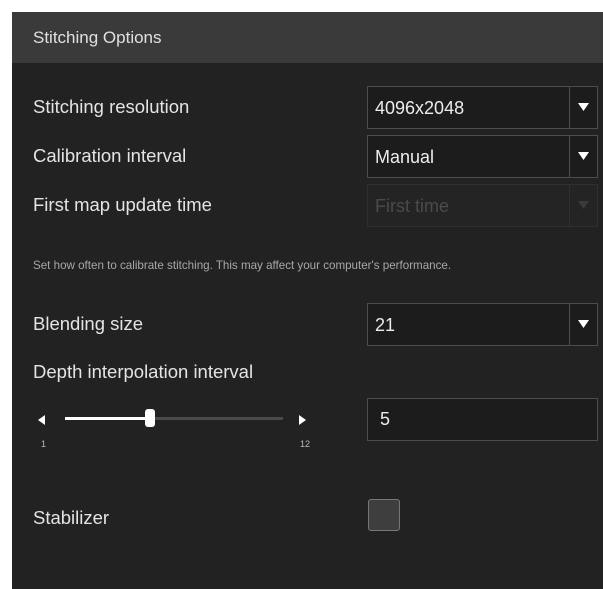 Image resolution: width=603 pixels, height=589 pixels. Describe the element at coordinates (110, 155) in the screenshot. I see `calibration-interval-label: Calibration interval` at that location.